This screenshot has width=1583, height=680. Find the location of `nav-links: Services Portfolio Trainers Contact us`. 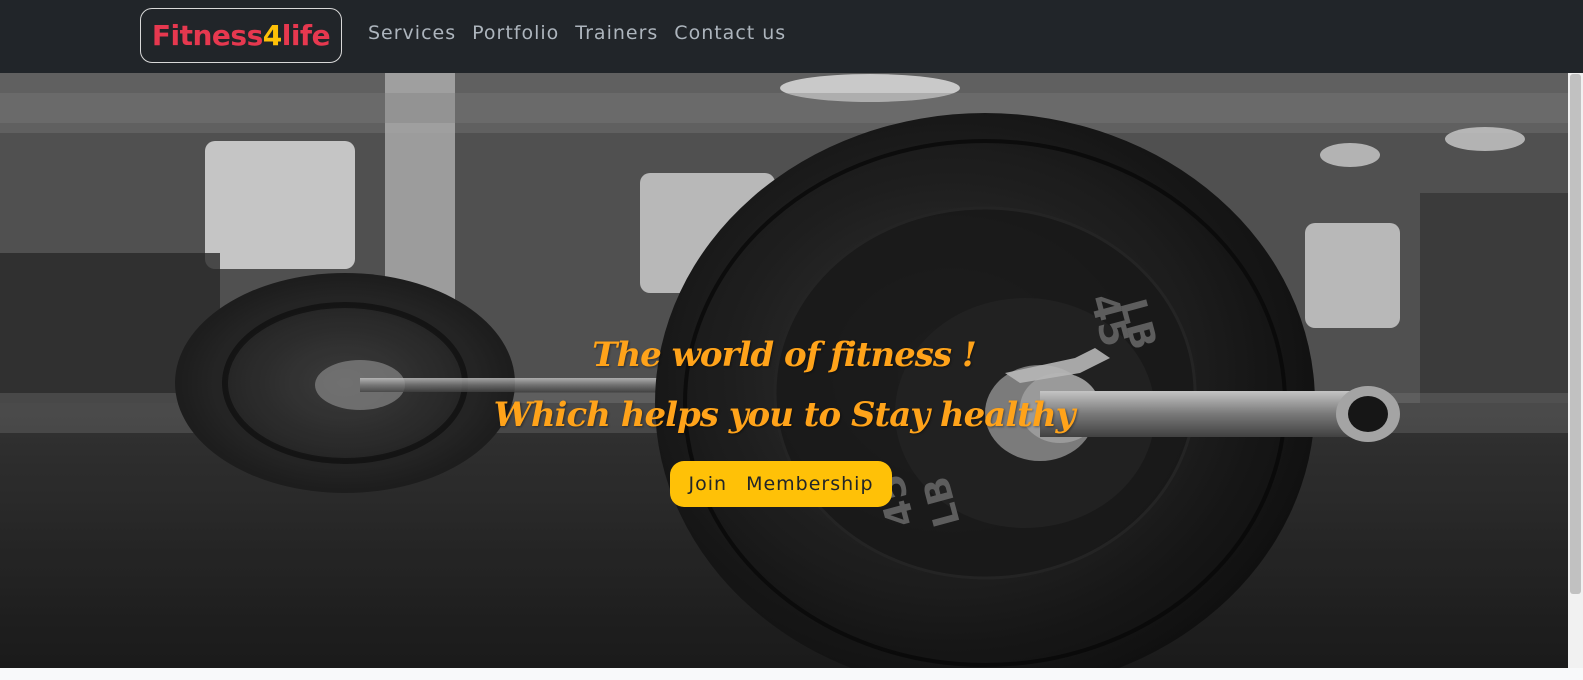

nav-links: Services Portfolio Trainers Contact us is located at coordinates (577, 33).